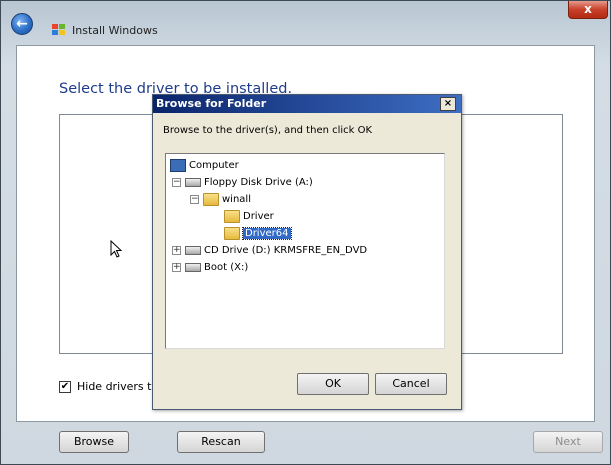 This screenshot has height=465, width=611. Describe the element at coordinates (65, 386) in the screenshot. I see `hide-drivers-checkbox: ✔` at that location.